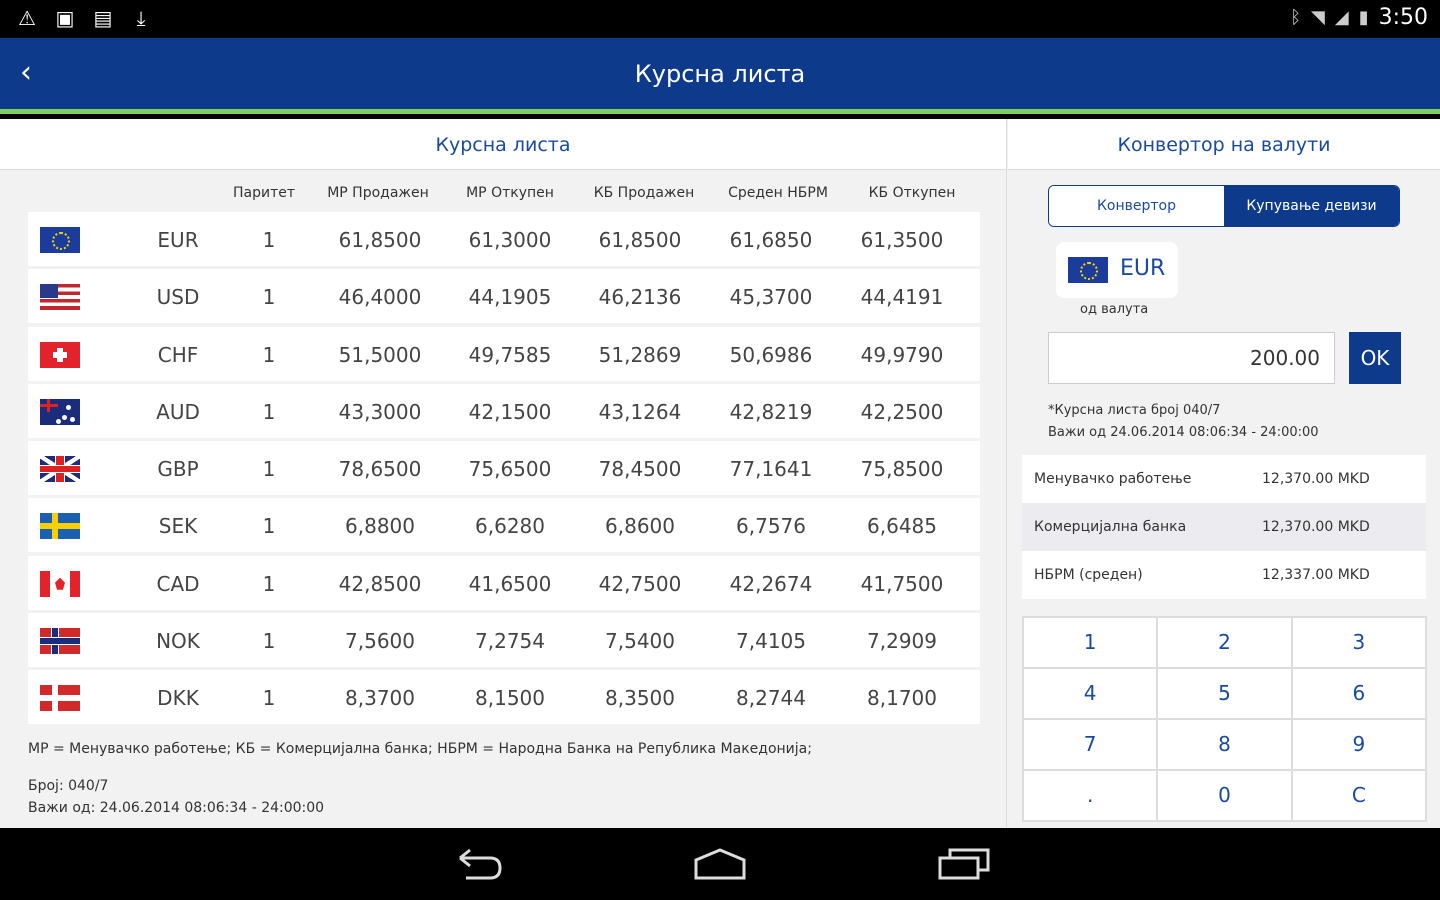 Image resolution: width=1440 pixels, height=900 pixels. Describe the element at coordinates (510, 297) in the screenshot. I see `mr-buy: 44,1905` at that location.